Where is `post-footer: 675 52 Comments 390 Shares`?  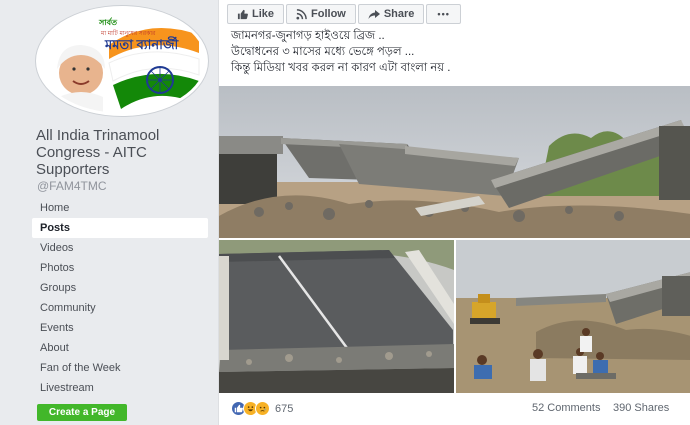 post-footer: 675 52 Comments 390 Shares is located at coordinates (454, 409).